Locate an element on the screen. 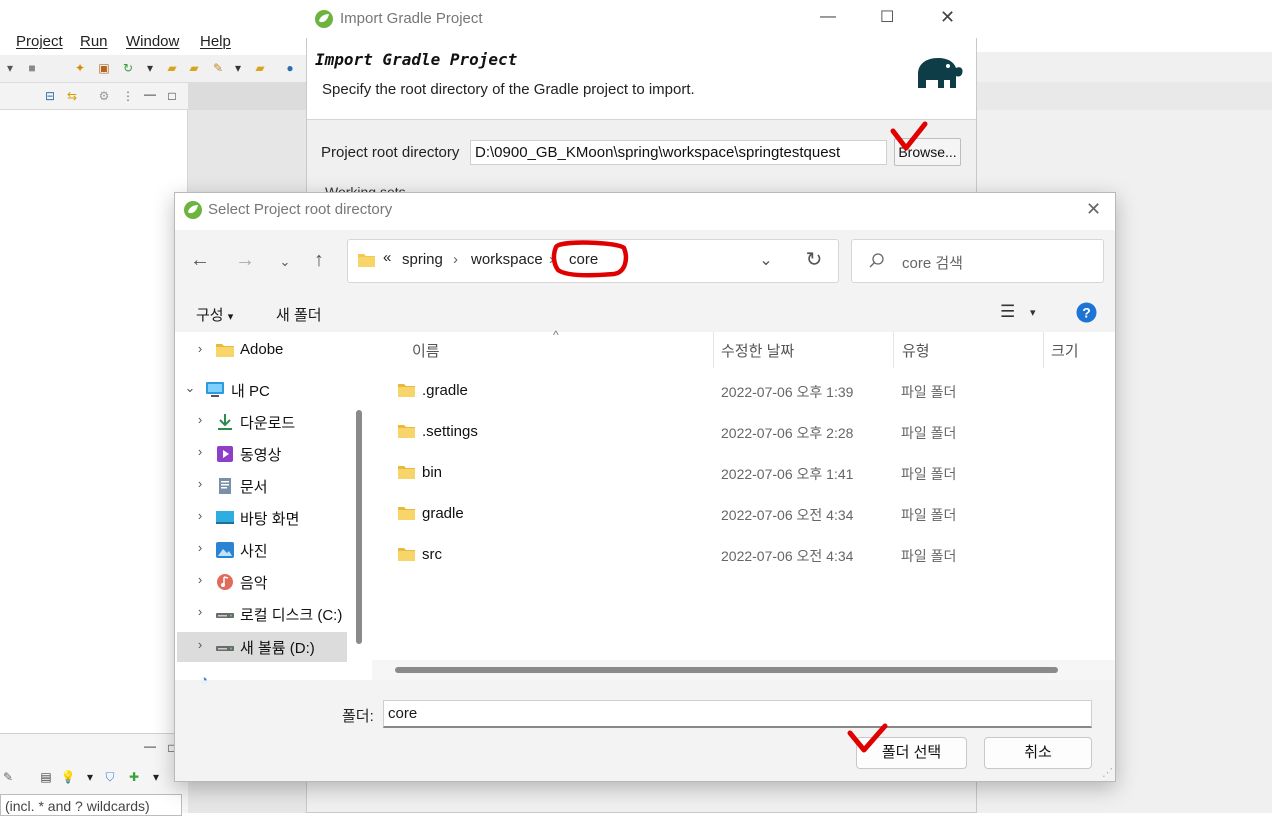 The width and height of the screenshot is (1272, 816). column-name: 이름 is located at coordinates (426, 350).